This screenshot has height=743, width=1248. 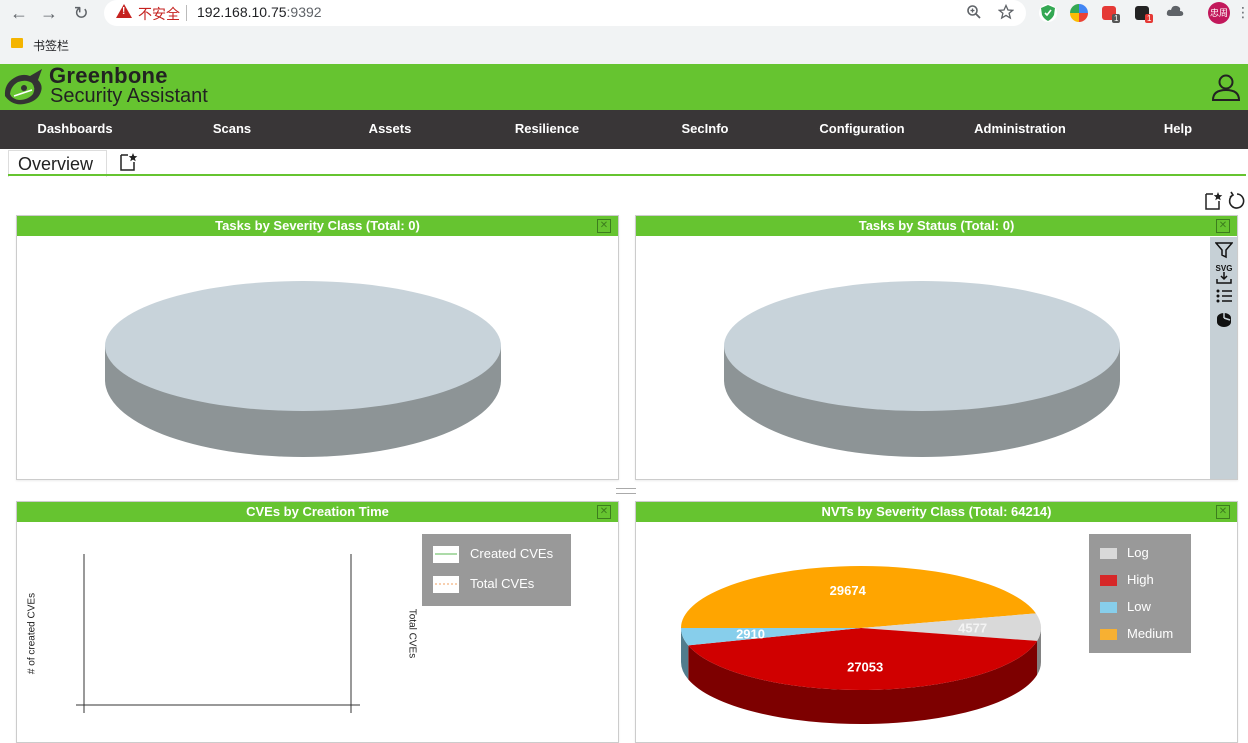 I want to click on chart-legend: Log High Low Medium, so click(x=1140, y=593).